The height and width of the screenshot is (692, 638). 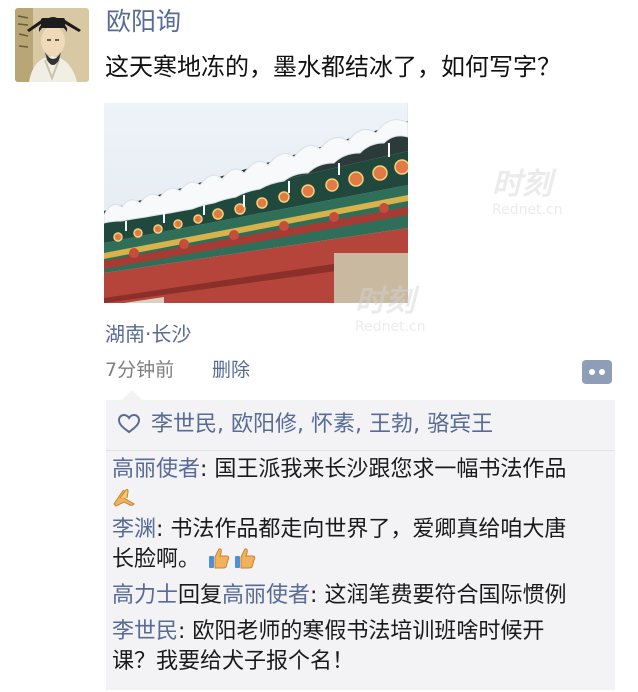 I want to click on like-name: 怀素, so click(x=333, y=424).